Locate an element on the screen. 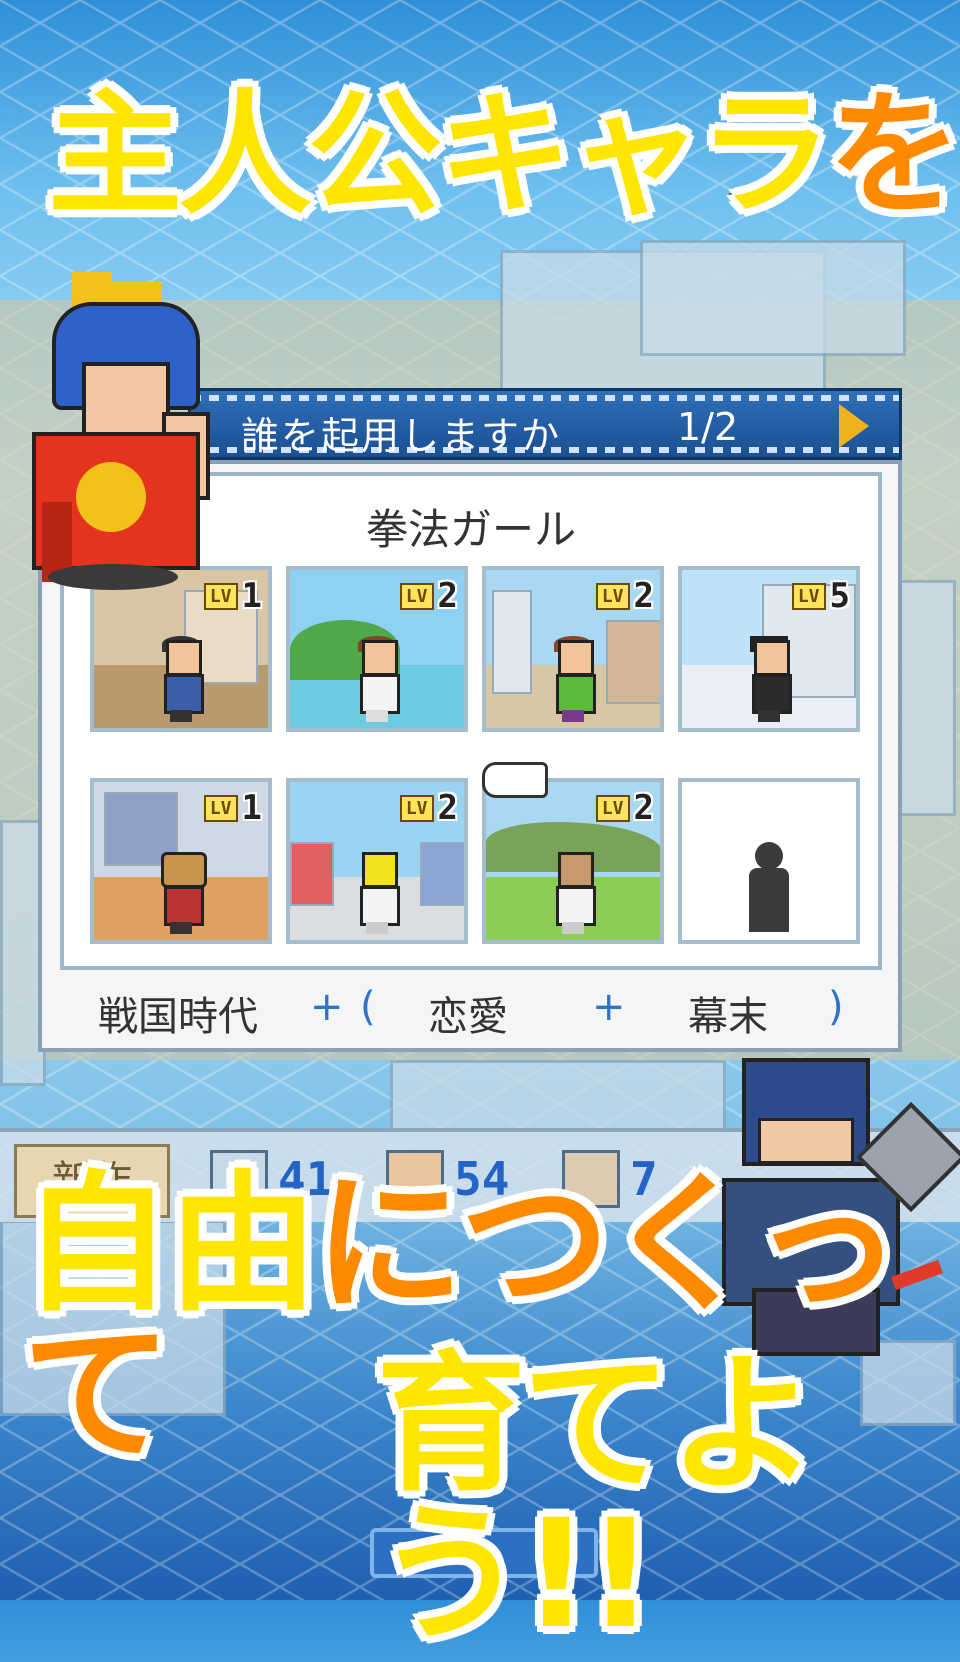  level-badge: LV 5 is located at coordinates (820, 596).